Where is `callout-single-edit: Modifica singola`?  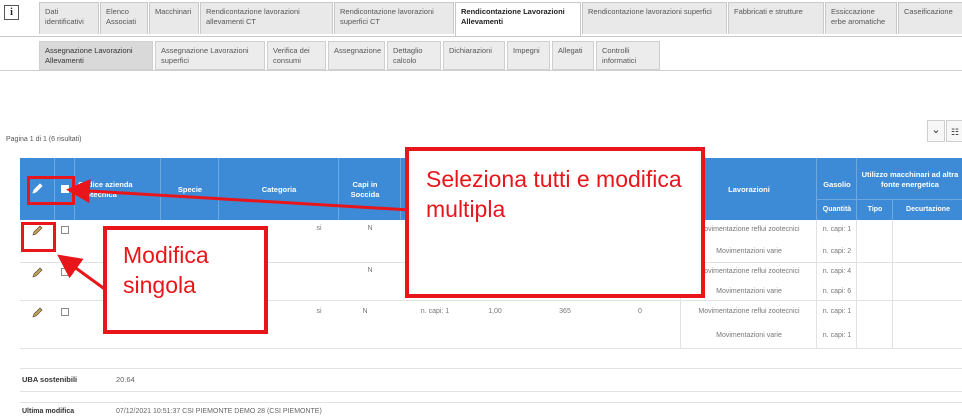
callout-single-edit: Modifica singola is located at coordinates (185, 280).